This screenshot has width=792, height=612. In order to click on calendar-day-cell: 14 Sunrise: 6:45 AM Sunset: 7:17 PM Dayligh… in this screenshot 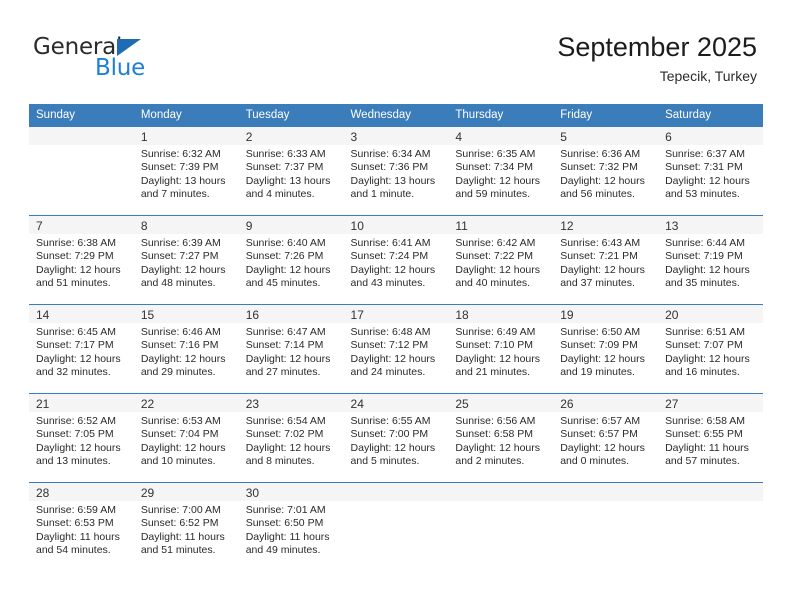, I will do `click(81, 348)`.